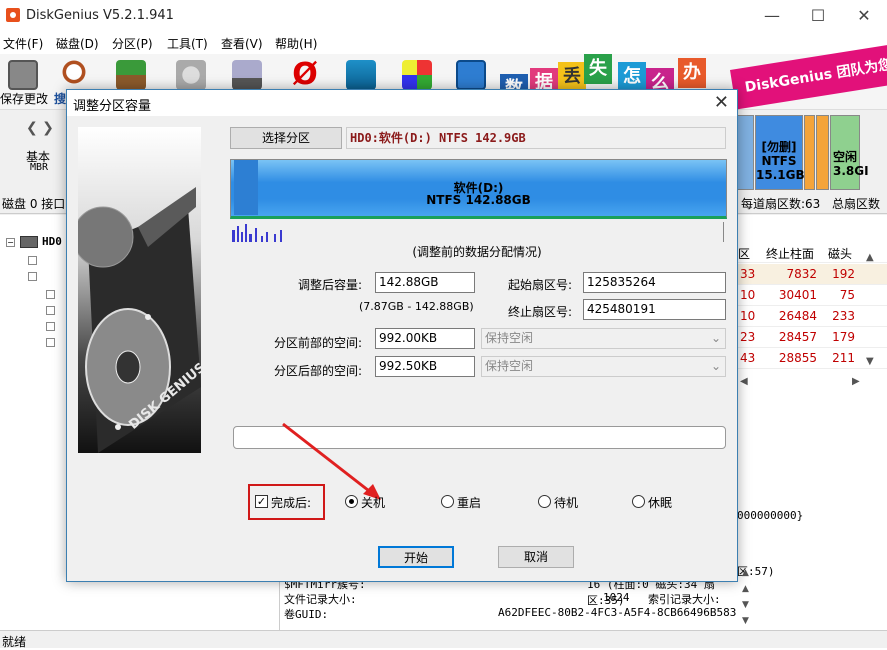 This screenshot has width=887, height=650. Describe the element at coordinates (812, 358) in the screenshot. I see `table-row: 43 28855 211` at that location.